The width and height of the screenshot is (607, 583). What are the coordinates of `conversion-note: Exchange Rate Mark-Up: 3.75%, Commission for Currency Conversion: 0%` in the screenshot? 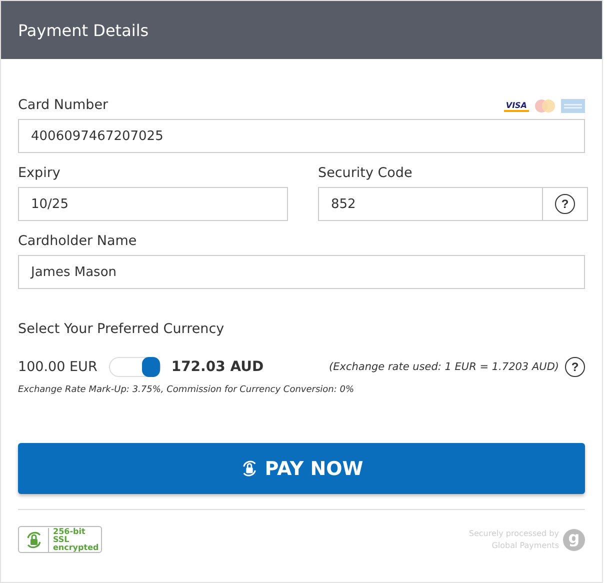 It's located at (187, 390).